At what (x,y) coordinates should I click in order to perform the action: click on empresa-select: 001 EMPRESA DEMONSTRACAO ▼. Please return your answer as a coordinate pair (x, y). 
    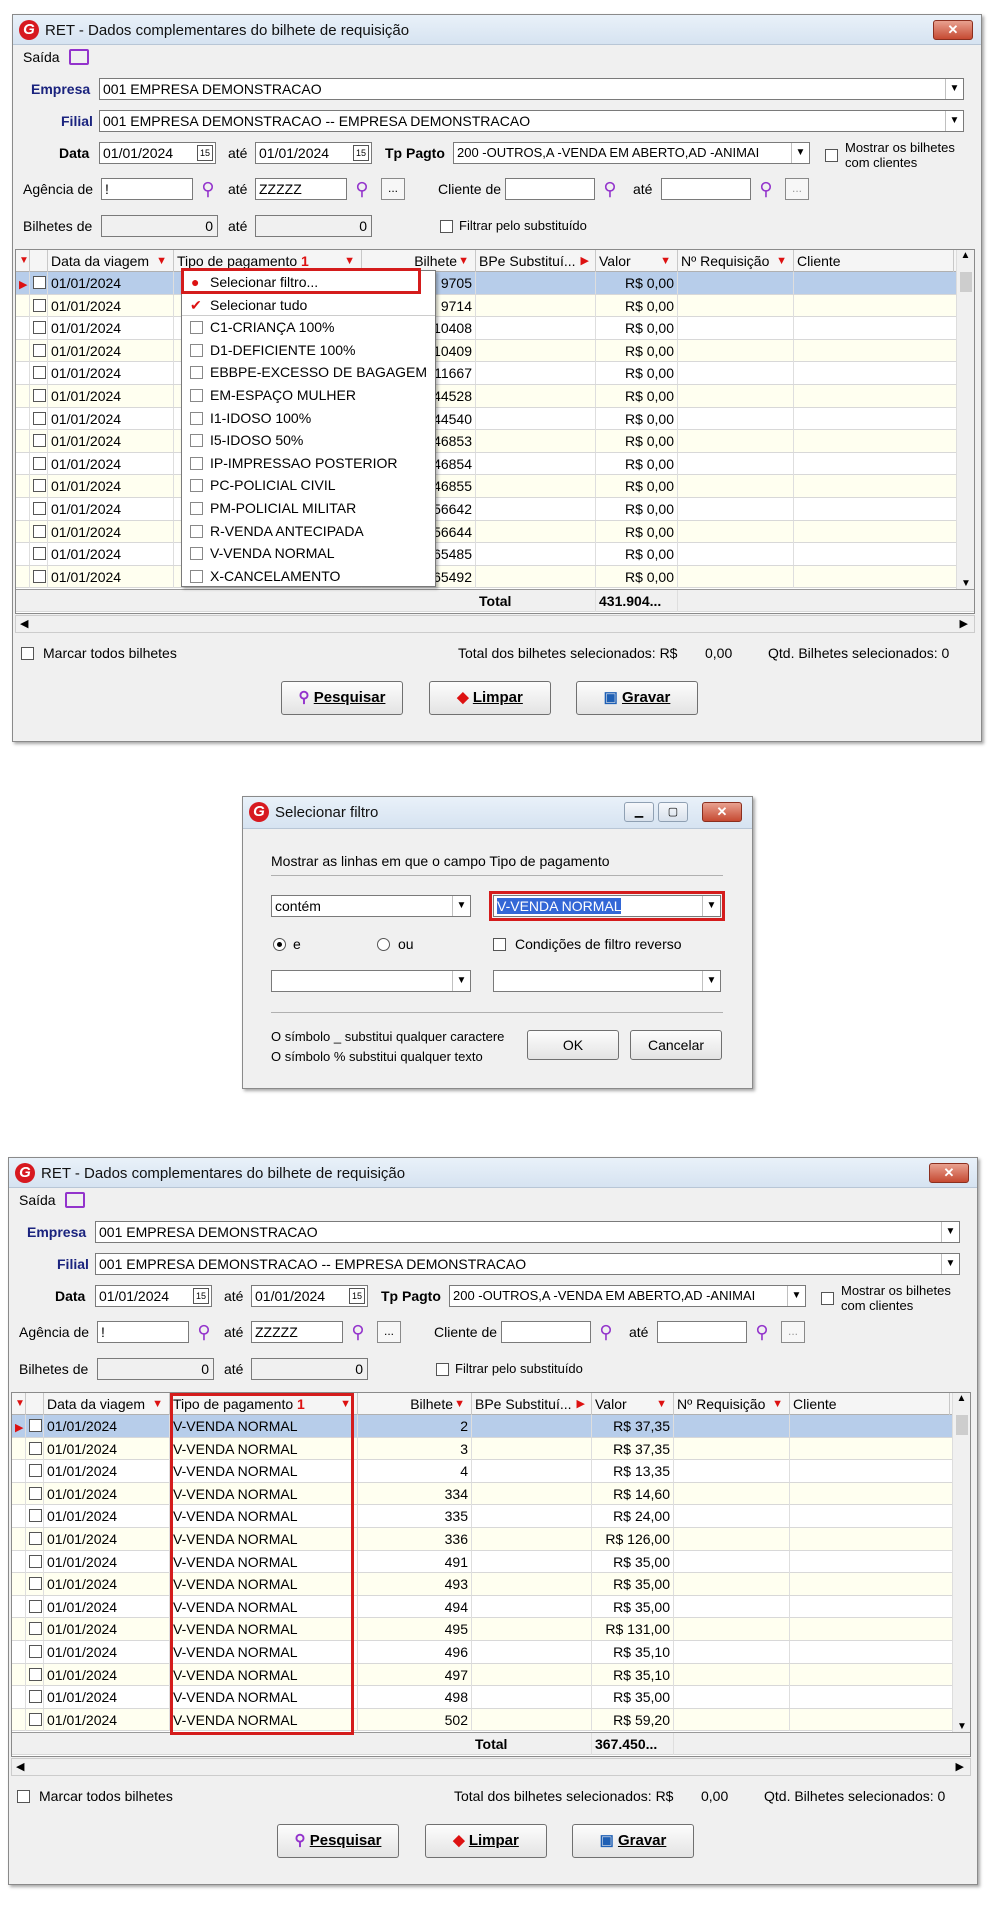
    Looking at the image, I should click on (531, 89).